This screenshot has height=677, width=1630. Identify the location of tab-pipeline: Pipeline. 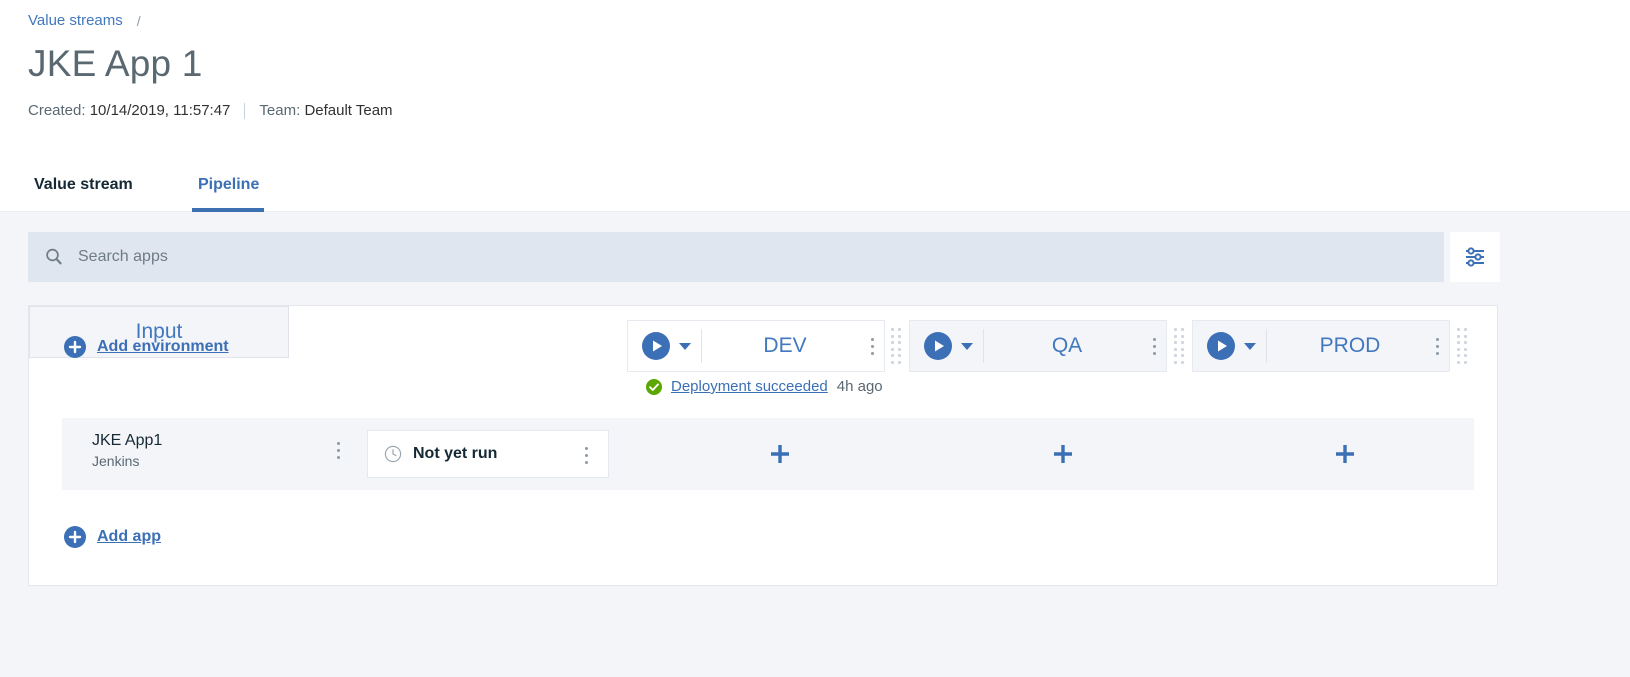
(228, 185).